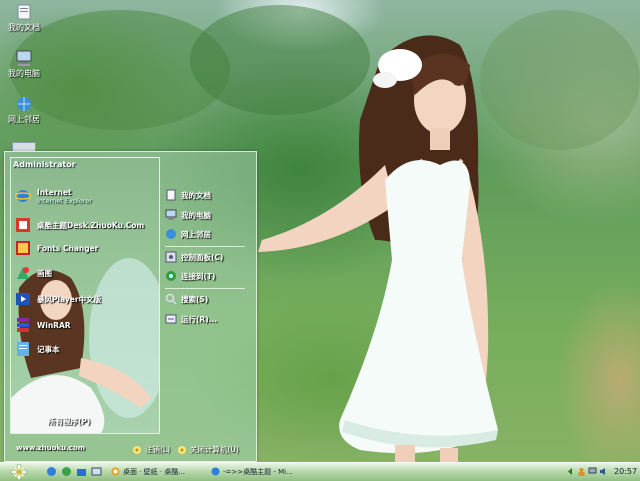 The width and height of the screenshot is (640, 481). I want to click on tray-user-icon, so click(581, 471).